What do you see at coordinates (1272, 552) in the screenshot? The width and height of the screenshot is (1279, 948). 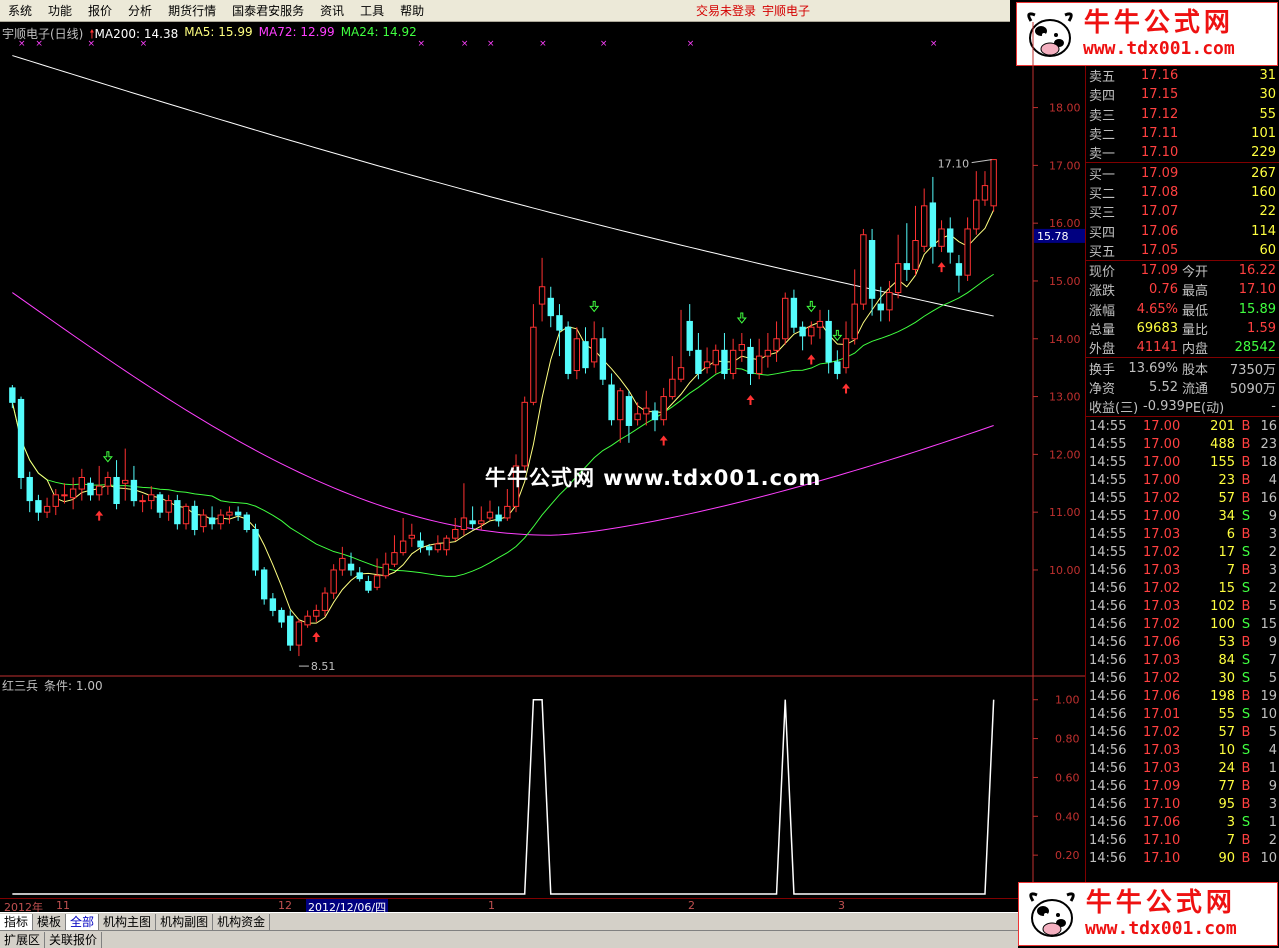 I see `tick-n: 2` at bounding box center [1272, 552].